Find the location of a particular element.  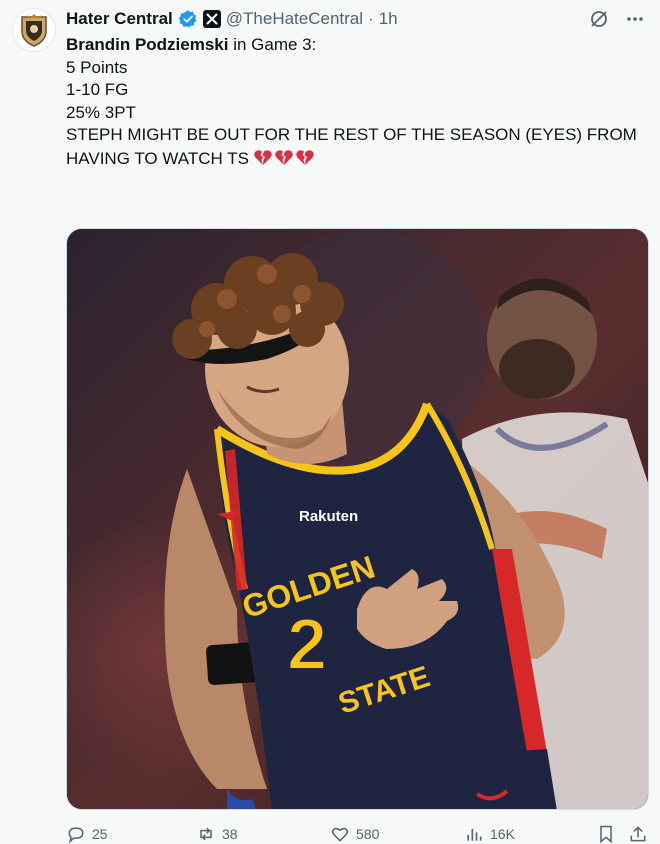

top-actions is located at coordinates (617, 19).